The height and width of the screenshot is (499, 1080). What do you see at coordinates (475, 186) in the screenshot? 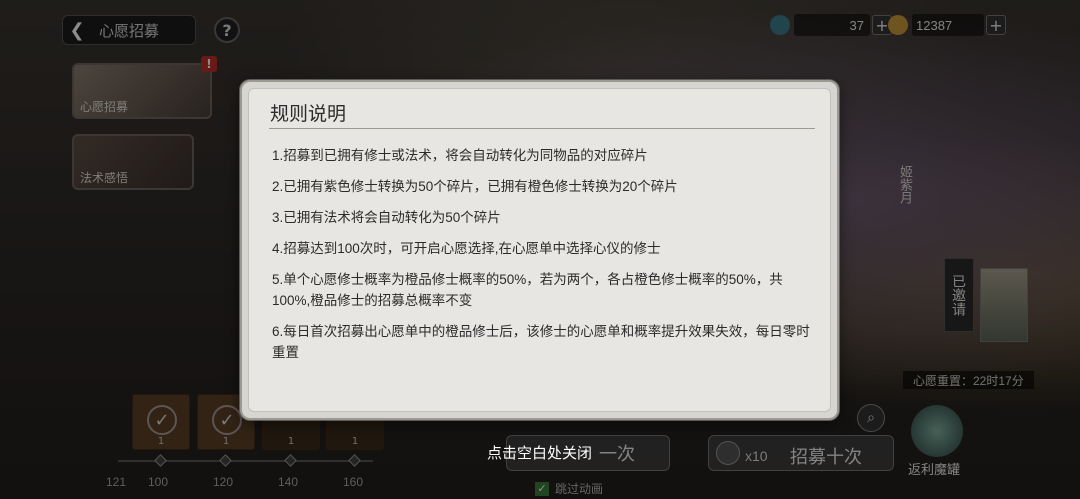
I see `rule-item: 2.已拥有紫色修士转换为50个碎片，已拥有橙色修士转换为20个碎片` at bounding box center [475, 186].